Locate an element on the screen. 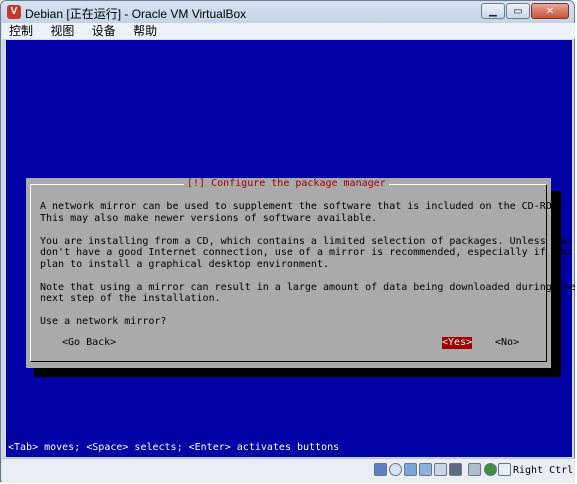 The image size is (577, 484). window-controls: ▁ ▭ ✕ is located at coordinates (525, 11).